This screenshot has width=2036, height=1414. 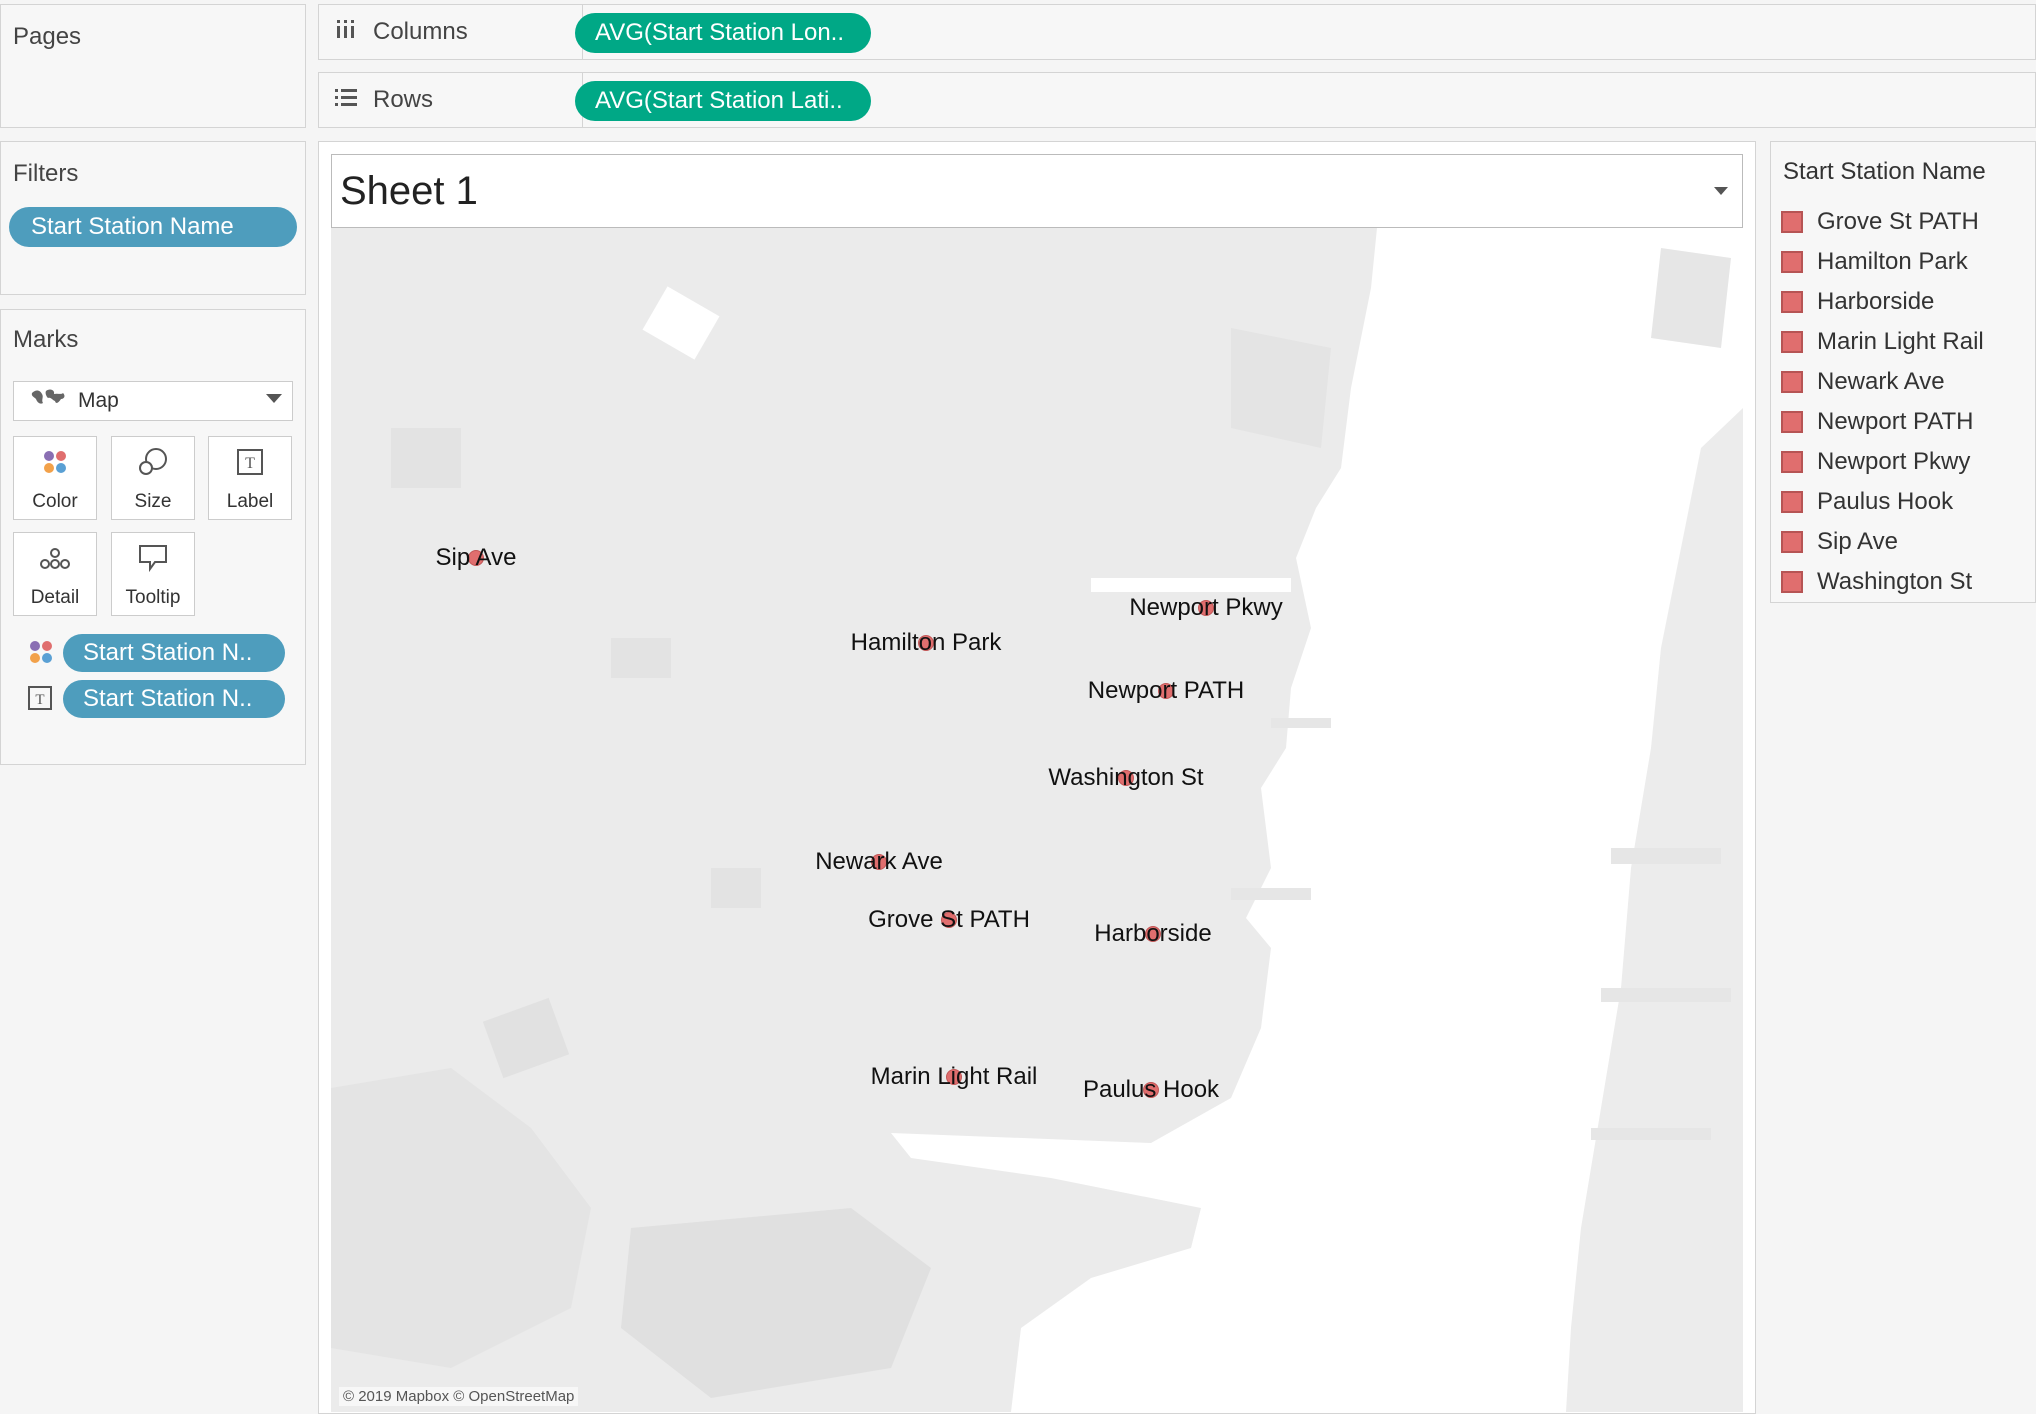 I want to click on size-button: Size, so click(x=153, y=478).